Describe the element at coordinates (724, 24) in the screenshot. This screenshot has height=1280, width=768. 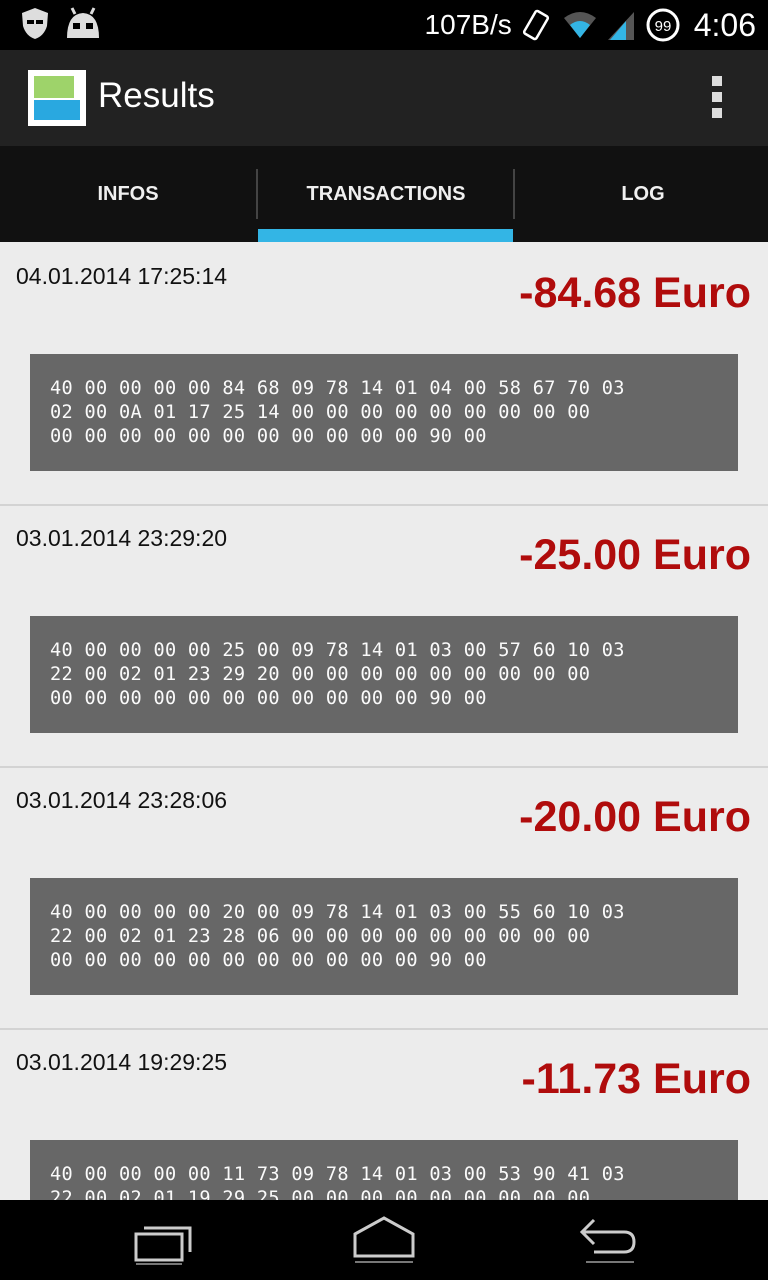
I see `clock: 4:06` at that location.